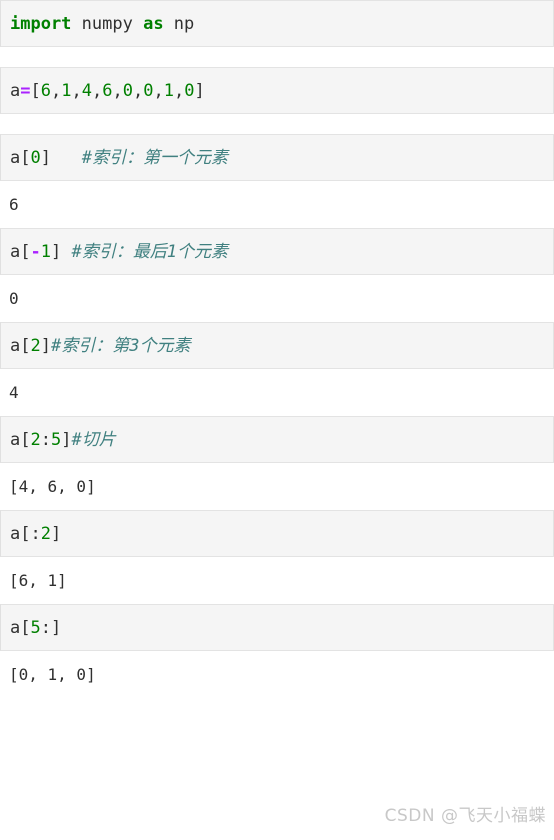 Image resolution: width=554 pixels, height=840 pixels. Describe the element at coordinates (277, 627) in the screenshot. I see `code-cell-input: a[5:]` at that location.